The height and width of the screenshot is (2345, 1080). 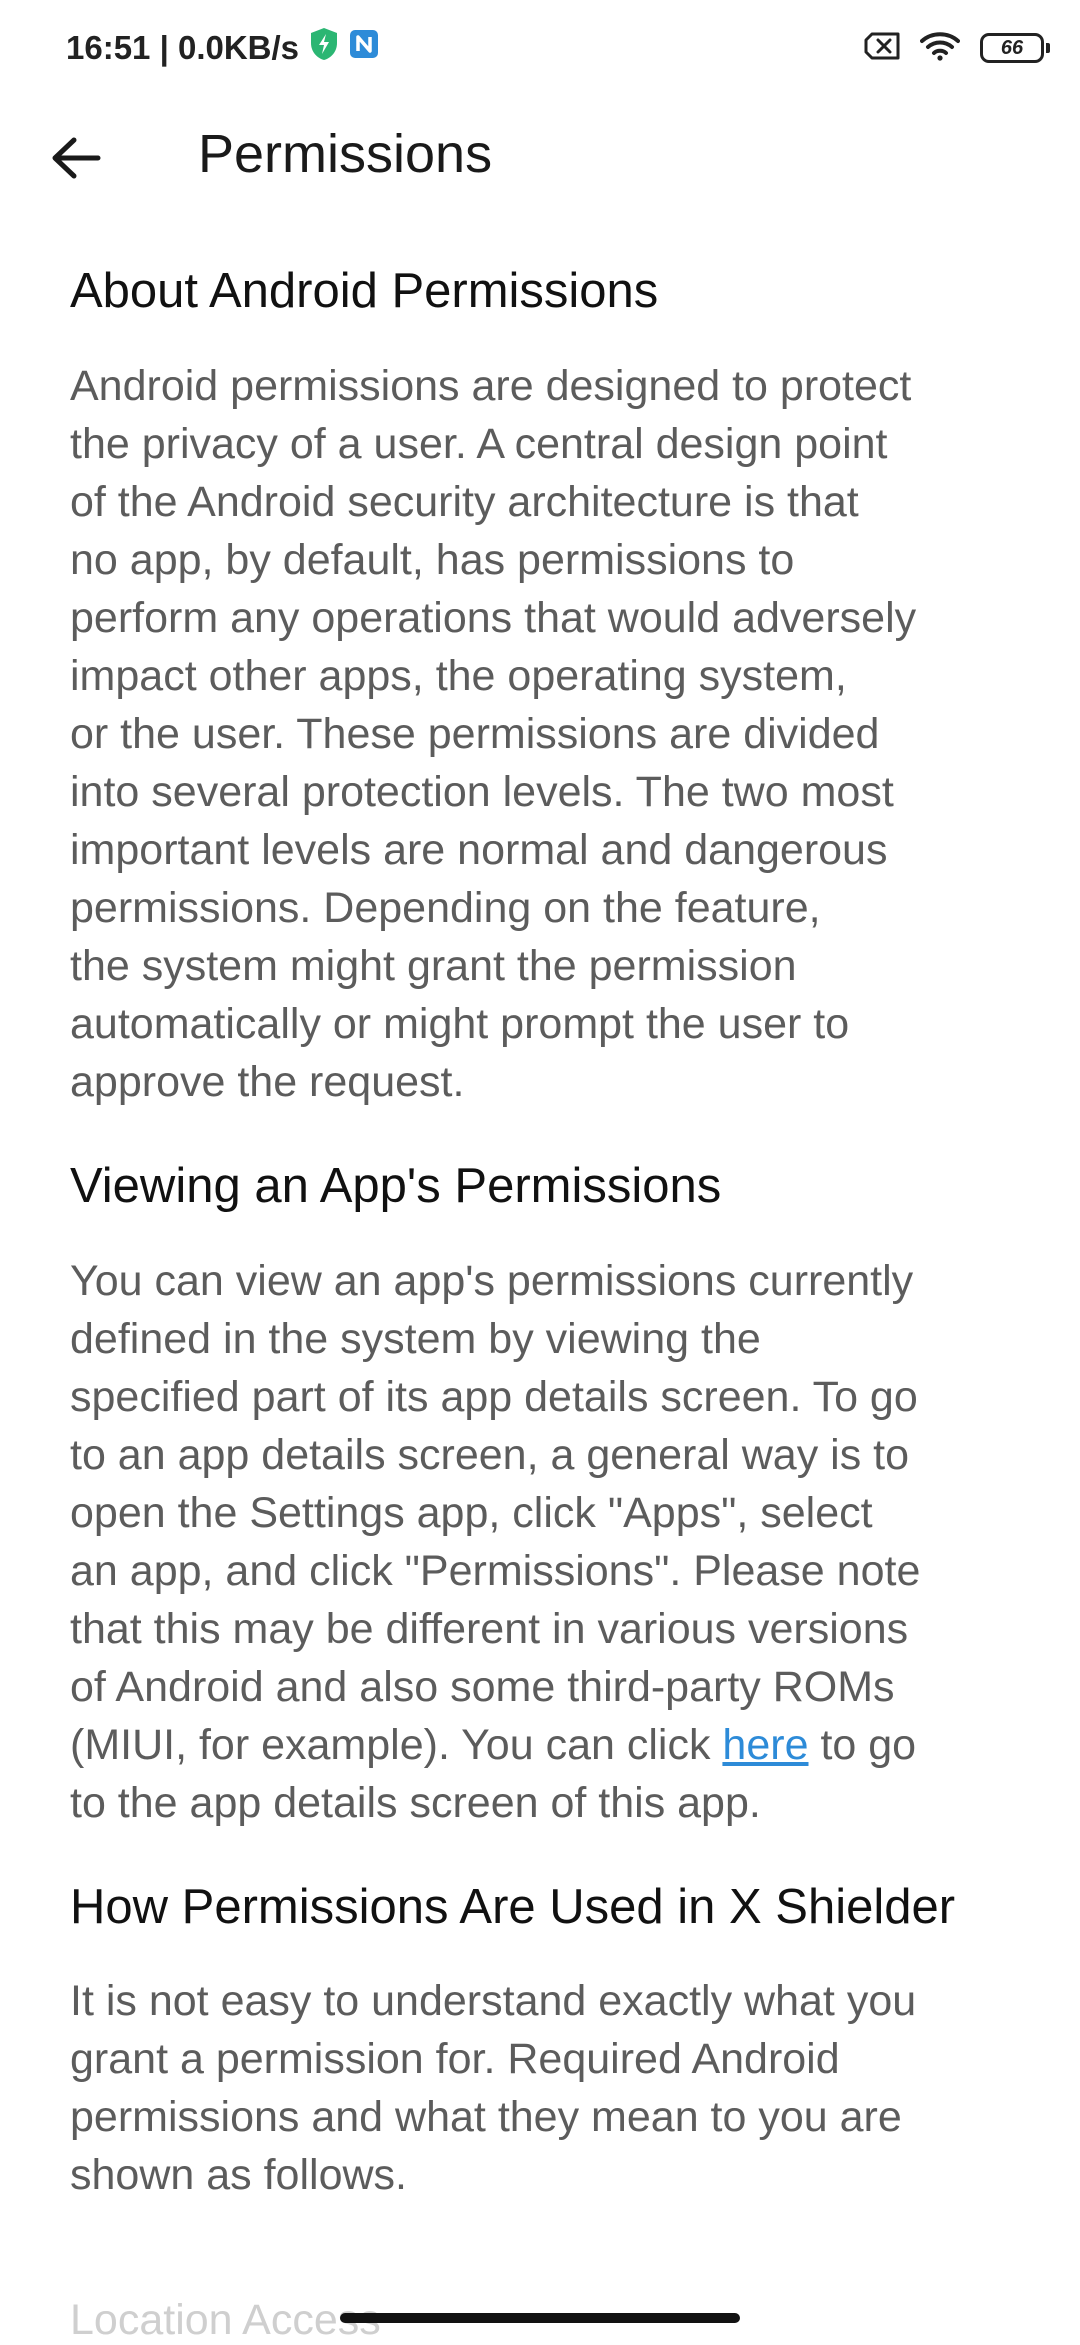 What do you see at coordinates (765, 1745) in the screenshot?
I see `app-details-link: here` at bounding box center [765, 1745].